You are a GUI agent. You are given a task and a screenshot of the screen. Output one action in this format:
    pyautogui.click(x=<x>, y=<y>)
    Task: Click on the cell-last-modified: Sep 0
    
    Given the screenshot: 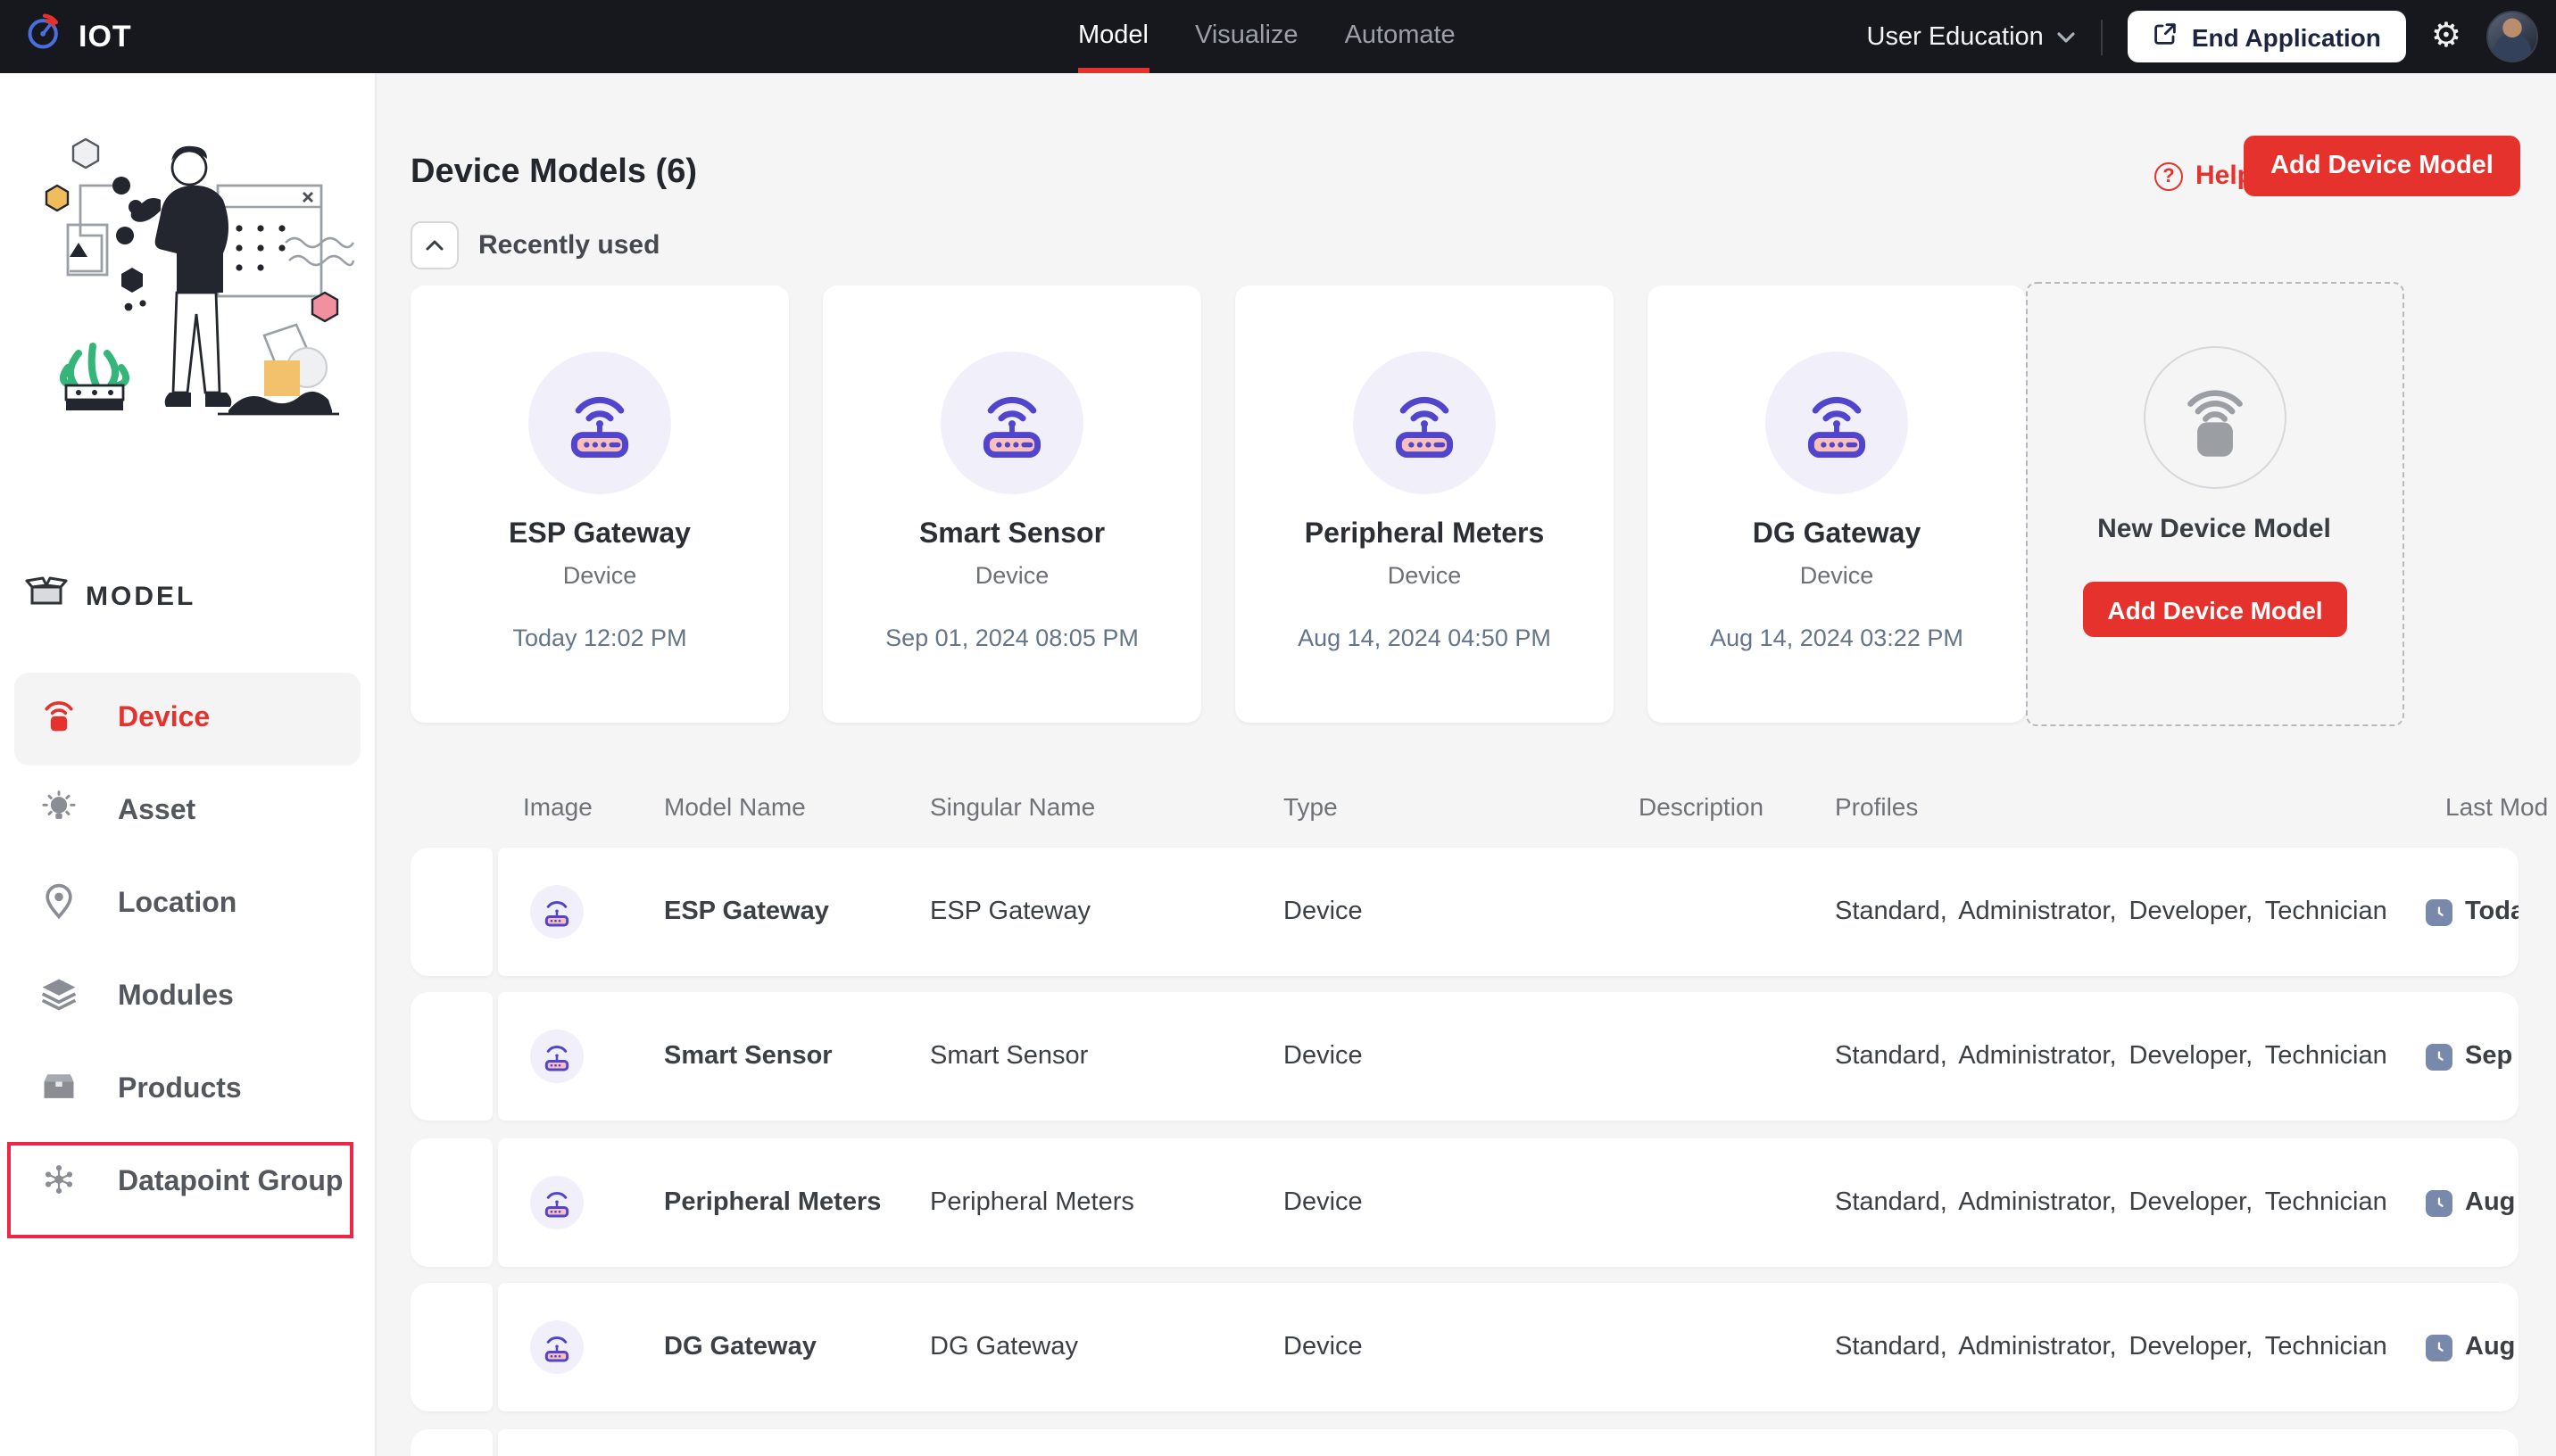 What is the action you would take?
    pyautogui.click(x=2492, y=1056)
    